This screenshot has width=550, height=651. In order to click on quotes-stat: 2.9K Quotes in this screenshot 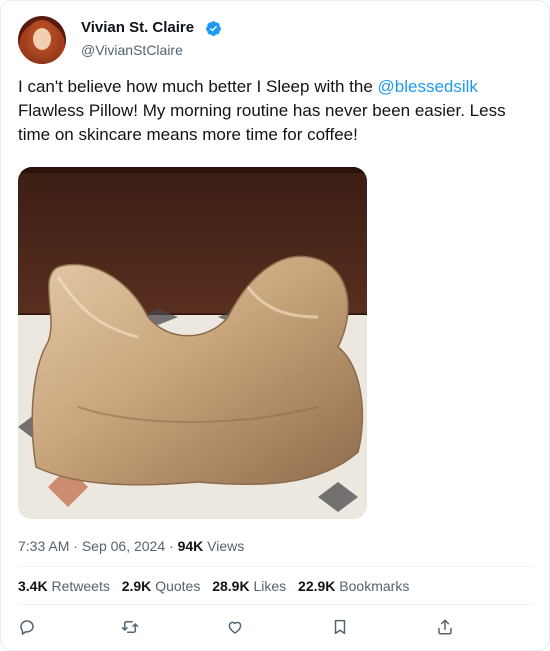, I will do `click(161, 586)`.